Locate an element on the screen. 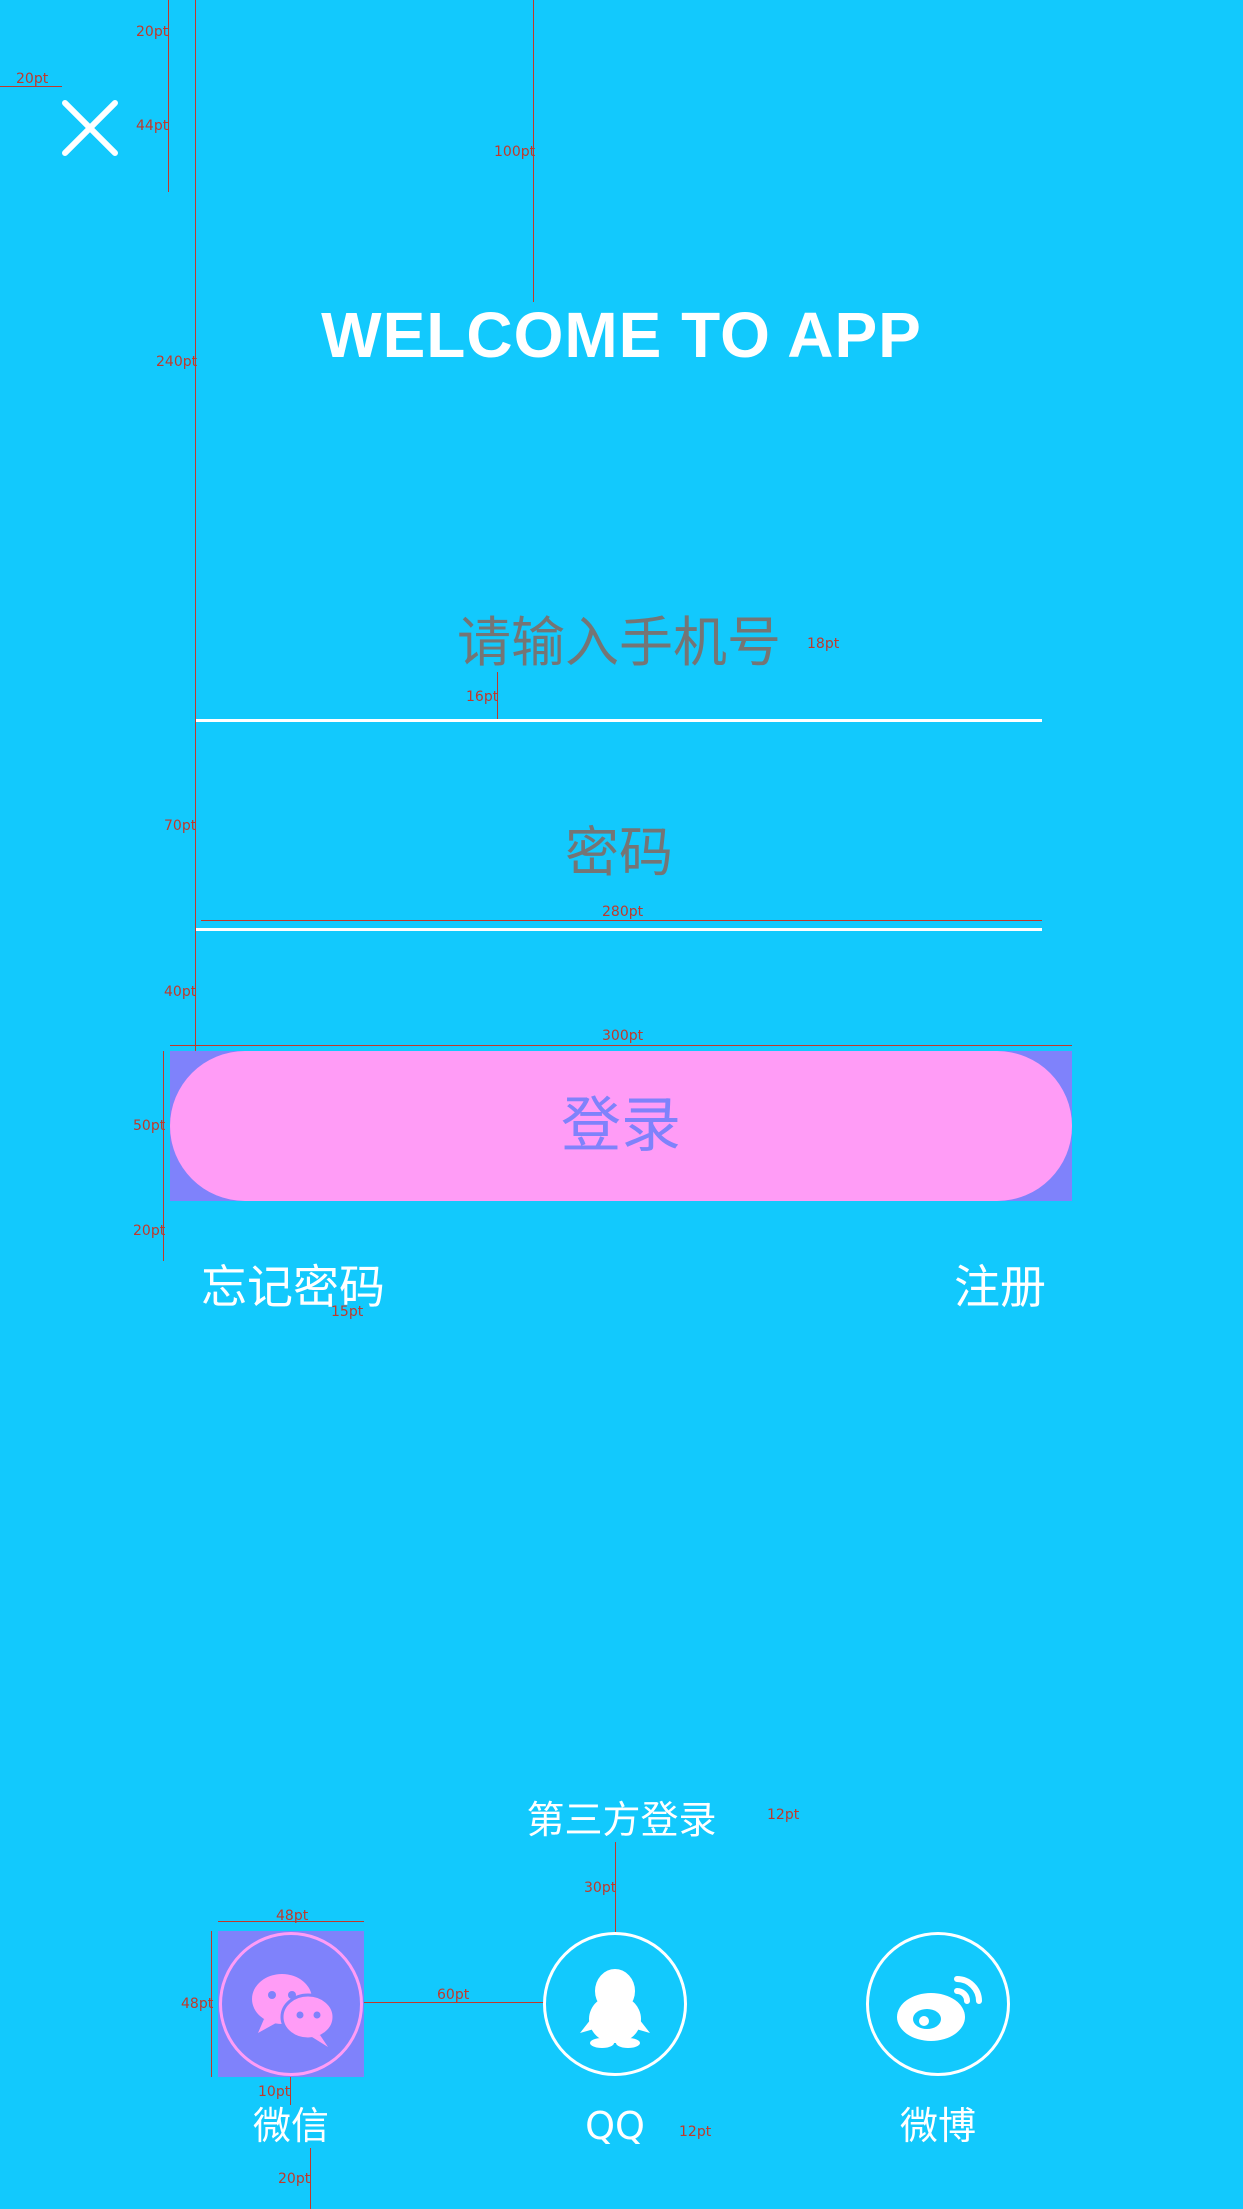 This screenshot has height=2209, width=1243. login-button-highlight: 登录 is located at coordinates (621, 1126).